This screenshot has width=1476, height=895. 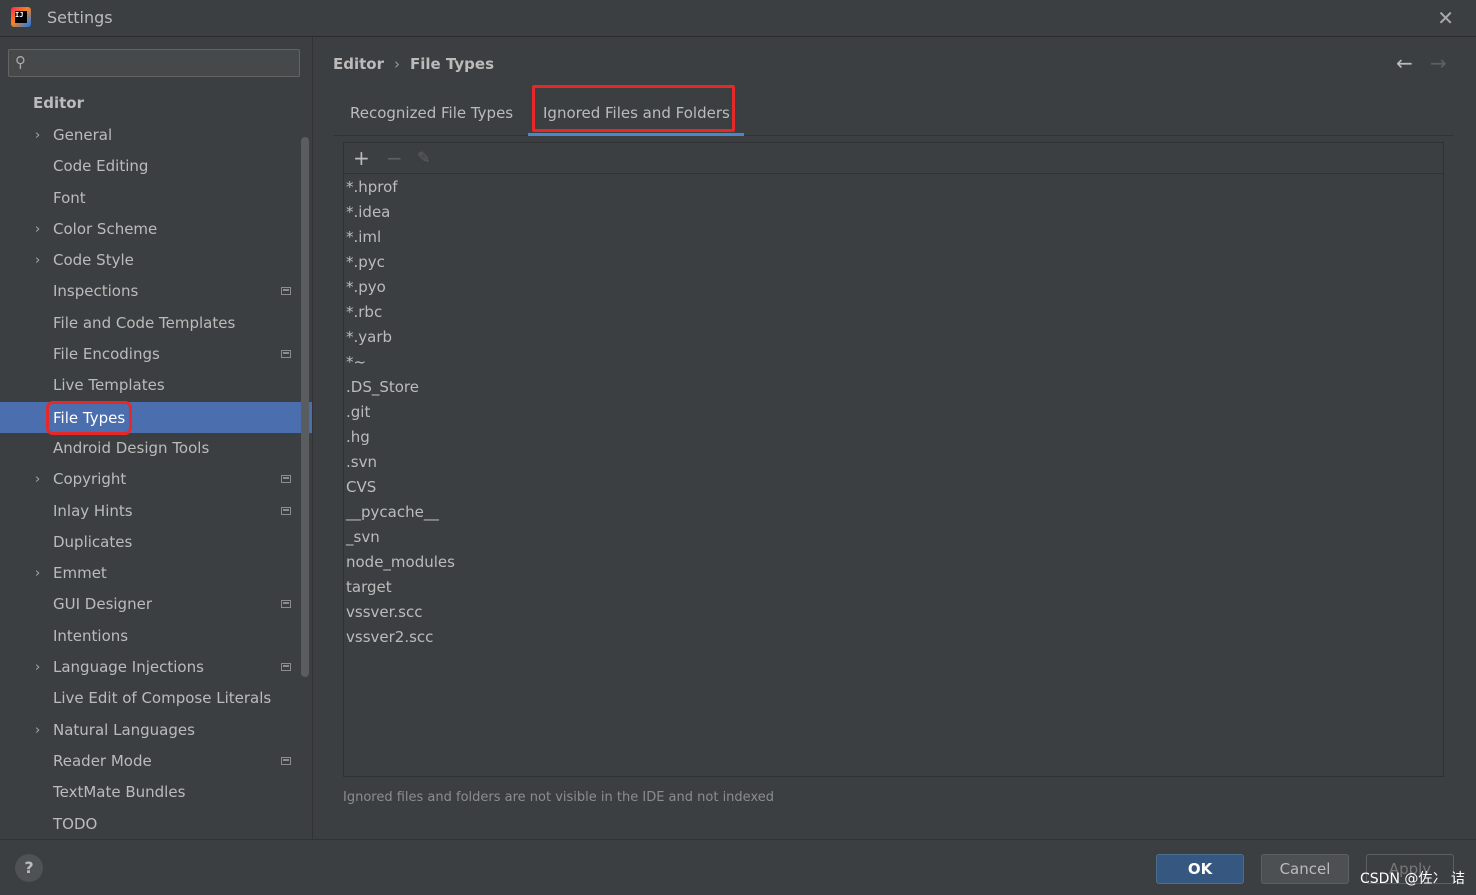 What do you see at coordinates (1438, 63) in the screenshot?
I see `forward-arrow-icon: →` at bounding box center [1438, 63].